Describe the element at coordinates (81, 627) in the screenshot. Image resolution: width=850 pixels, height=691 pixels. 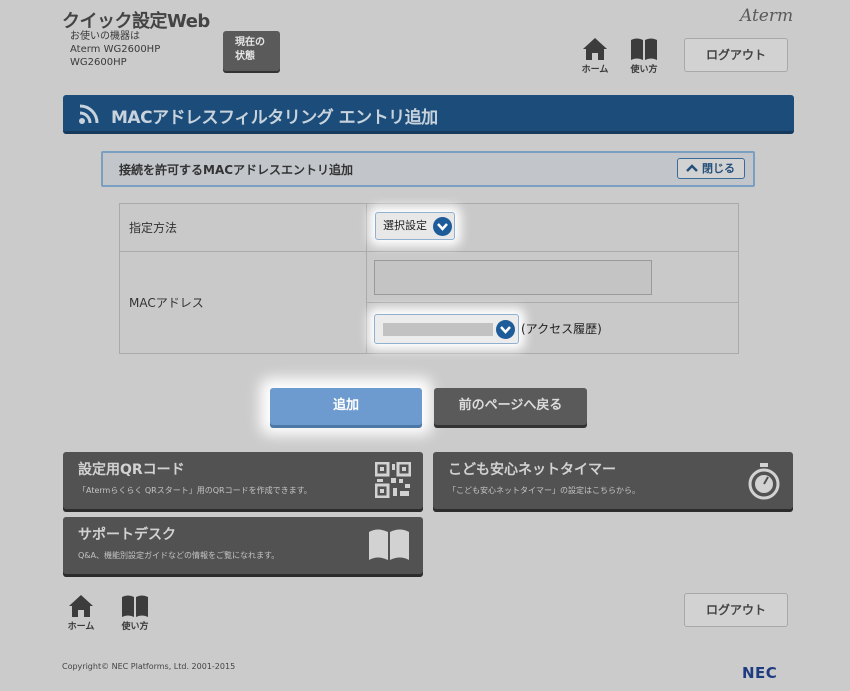
I see `footer-home-label: ホーム` at that location.